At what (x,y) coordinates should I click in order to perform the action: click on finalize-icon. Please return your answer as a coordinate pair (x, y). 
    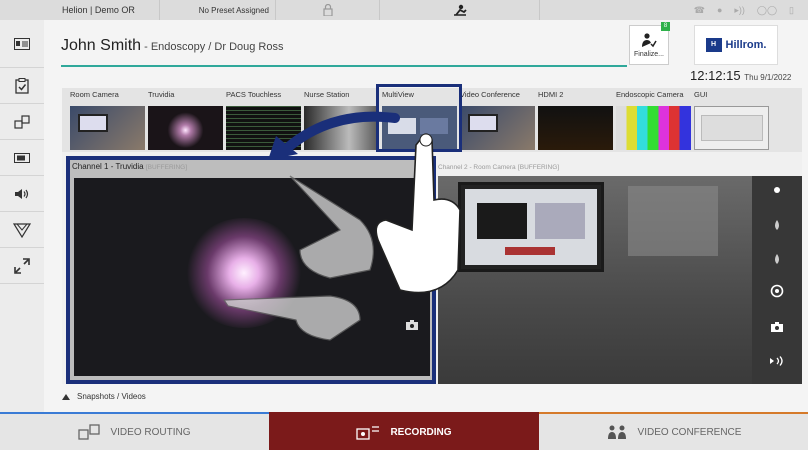
    Looking at the image, I should click on (649, 40).